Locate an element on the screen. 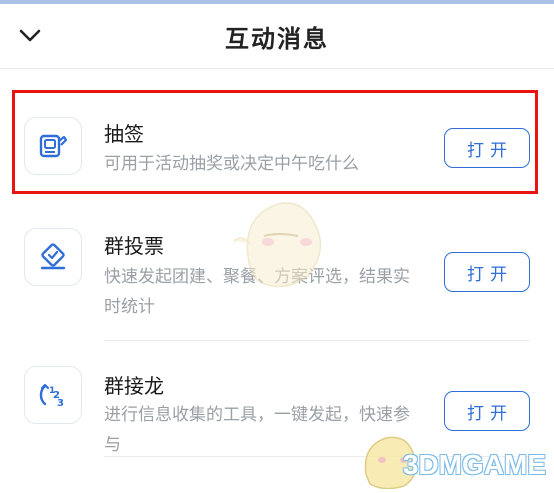 Image resolution: width=554 pixels, height=493 pixels. page-title: 互动消息 is located at coordinates (277, 38).